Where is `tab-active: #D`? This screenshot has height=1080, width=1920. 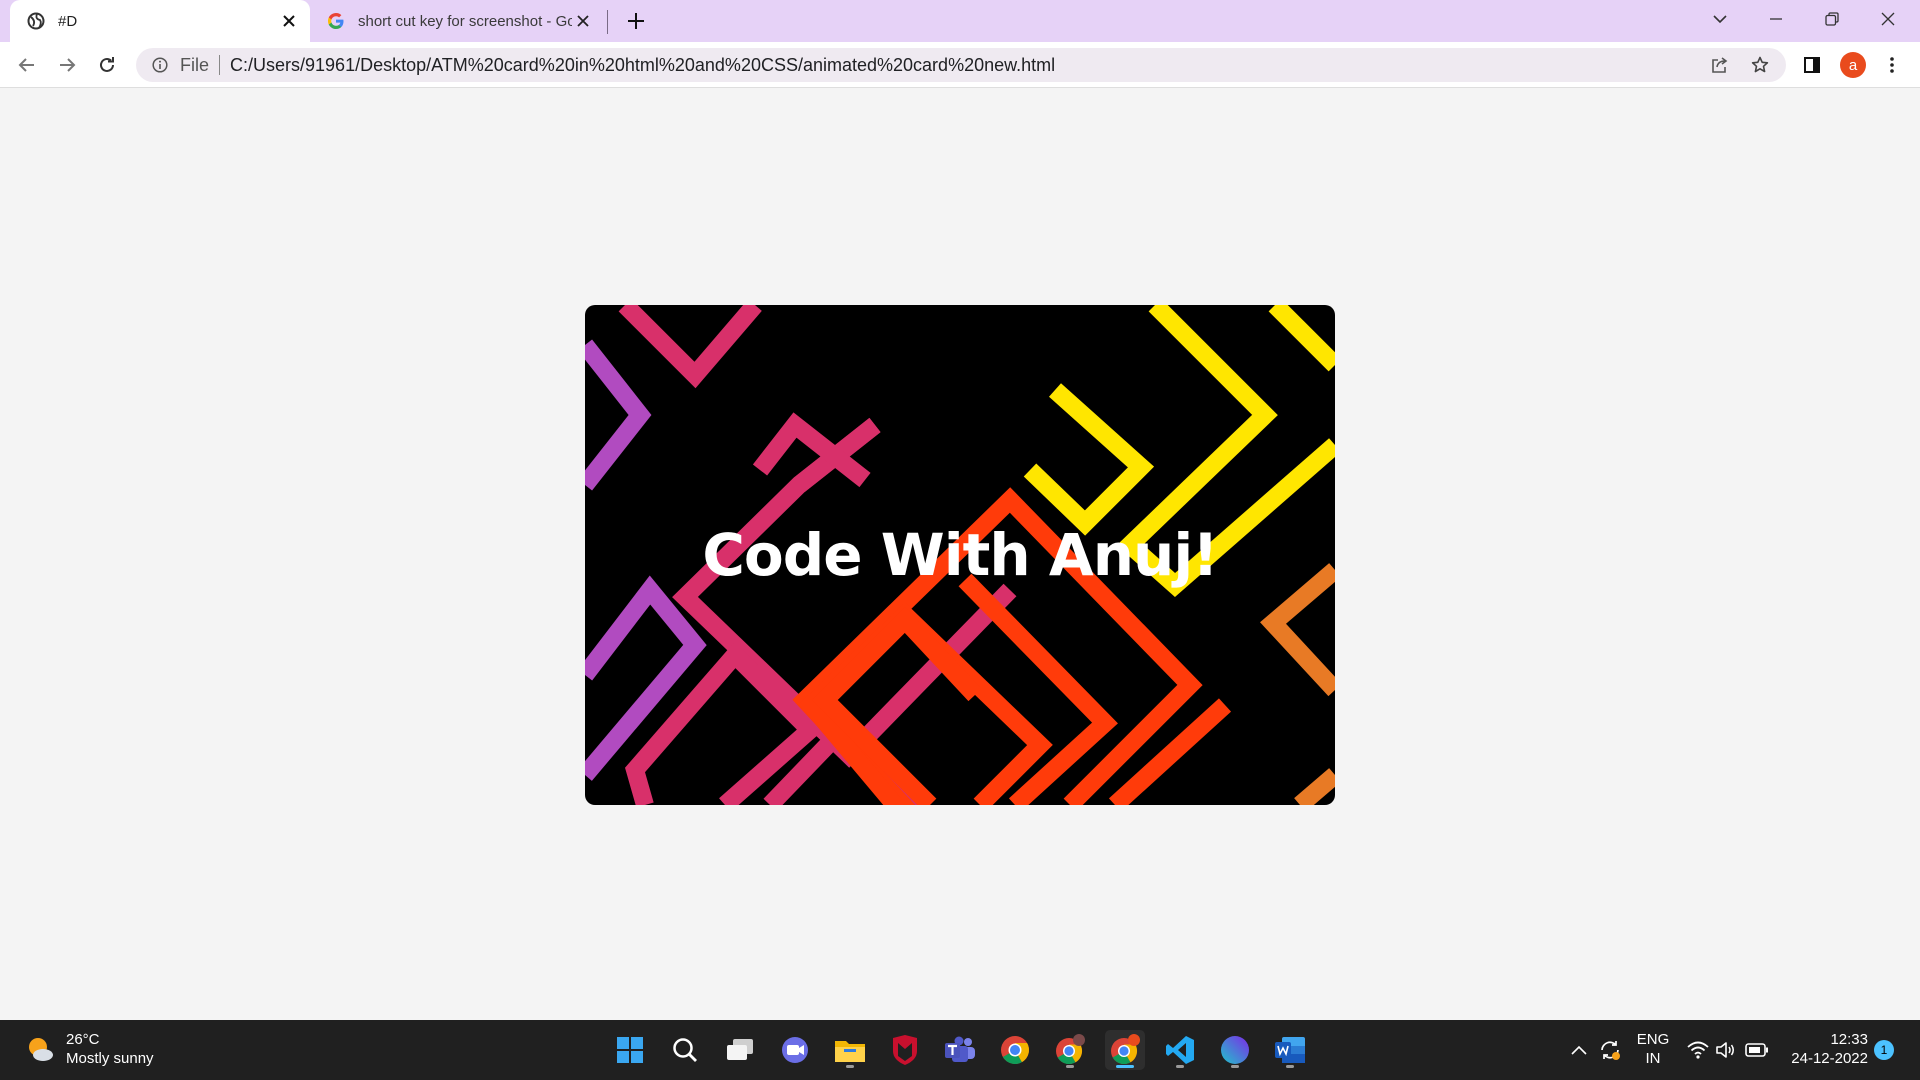 tab-active: #D is located at coordinates (160, 21).